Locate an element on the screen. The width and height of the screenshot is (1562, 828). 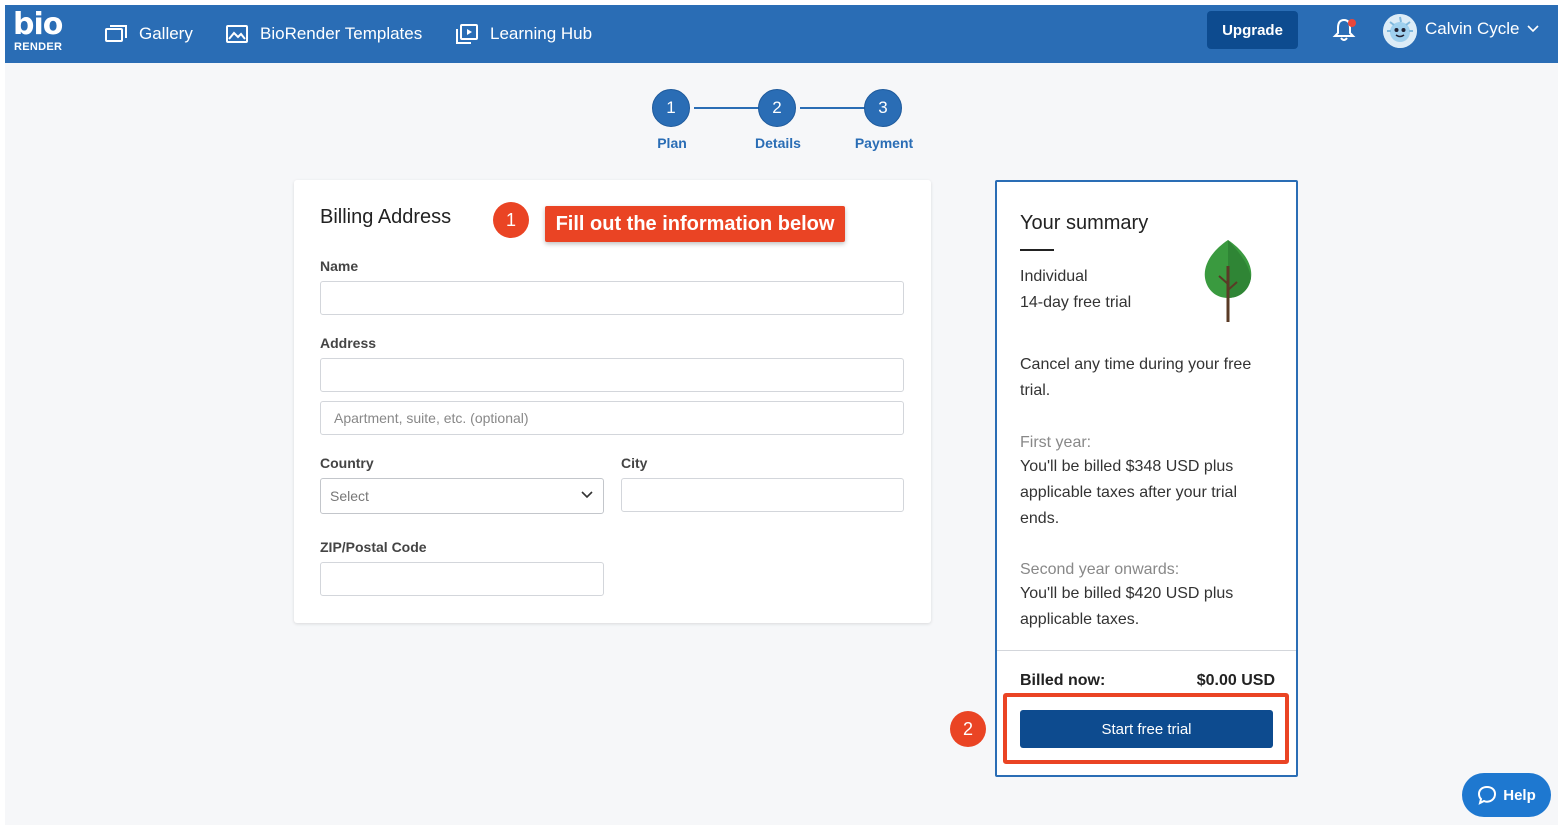
nav-item-gallery-label: Gallery is located at coordinates (166, 33).